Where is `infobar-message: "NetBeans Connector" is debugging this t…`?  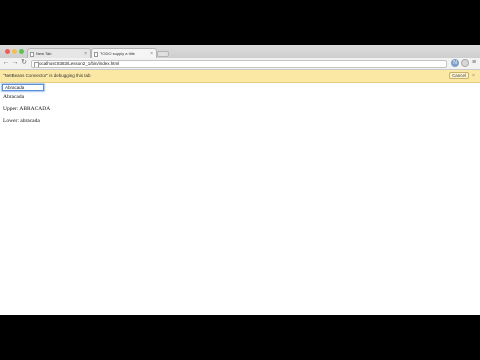
infobar-message: "NetBeans Connector" is debugging this t… is located at coordinates (47, 75).